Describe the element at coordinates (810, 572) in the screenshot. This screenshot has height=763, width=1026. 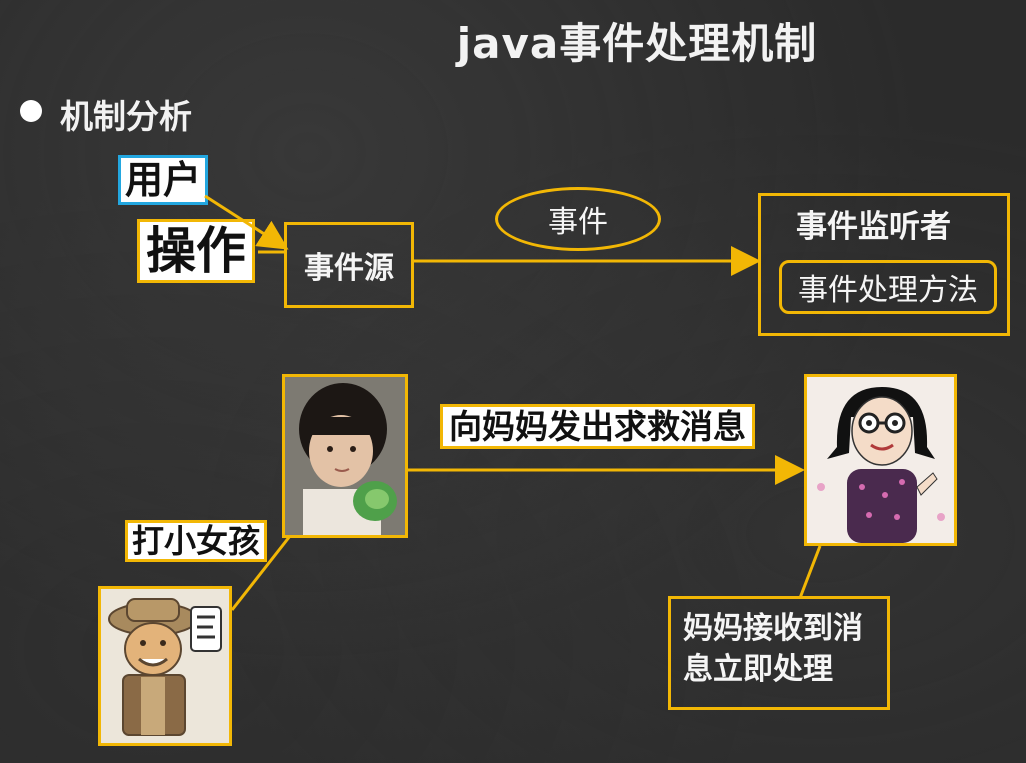
I see `mom-to-note-line` at that location.